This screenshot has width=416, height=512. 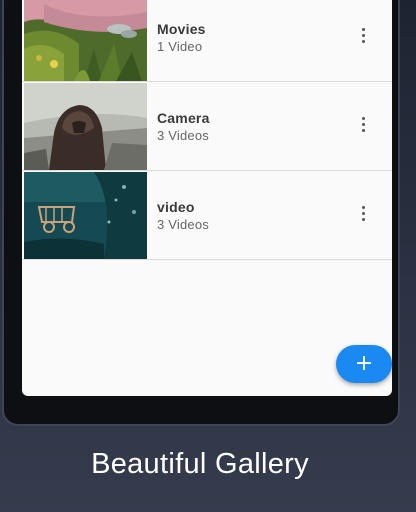 I want to click on garden-image, so click(x=85, y=40).